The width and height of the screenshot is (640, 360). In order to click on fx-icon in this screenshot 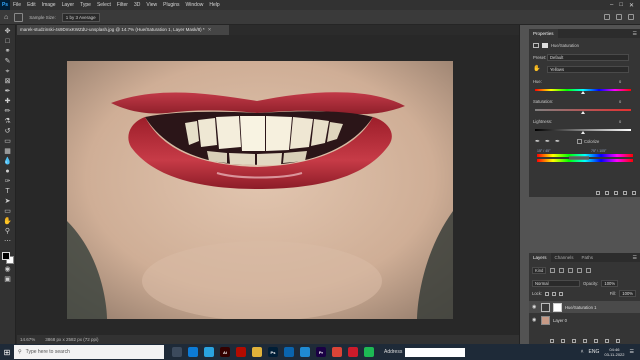, I will do `click(562, 341)`.